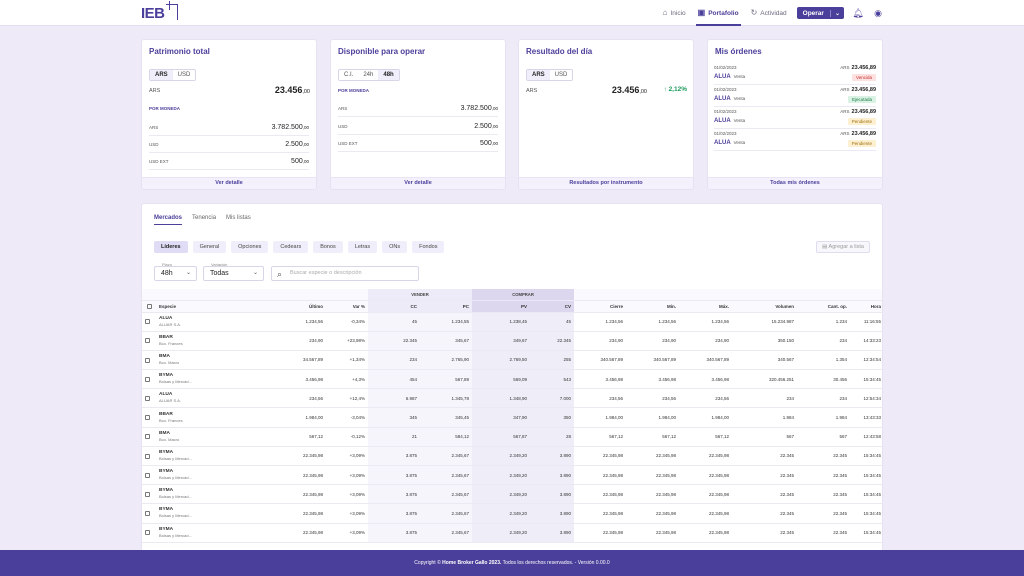 The width and height of the screenshot is (1024, 576). Describe the element at coordinates (250, 247) in the screenshot. I see `chip-opciones: Opciones` at that location.